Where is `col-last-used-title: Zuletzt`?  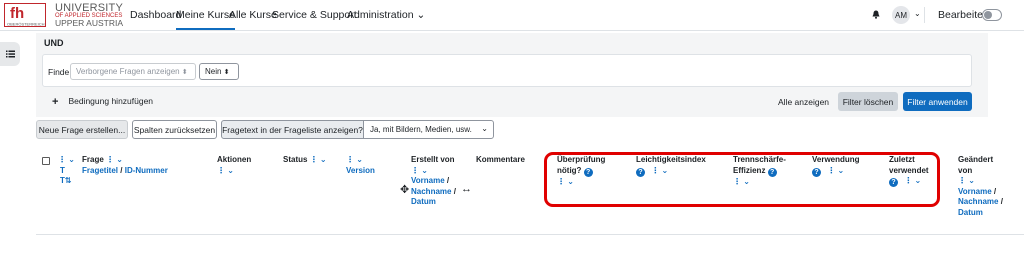 col-last-used-title: Zuletzt is located at coordinates (902, 159).